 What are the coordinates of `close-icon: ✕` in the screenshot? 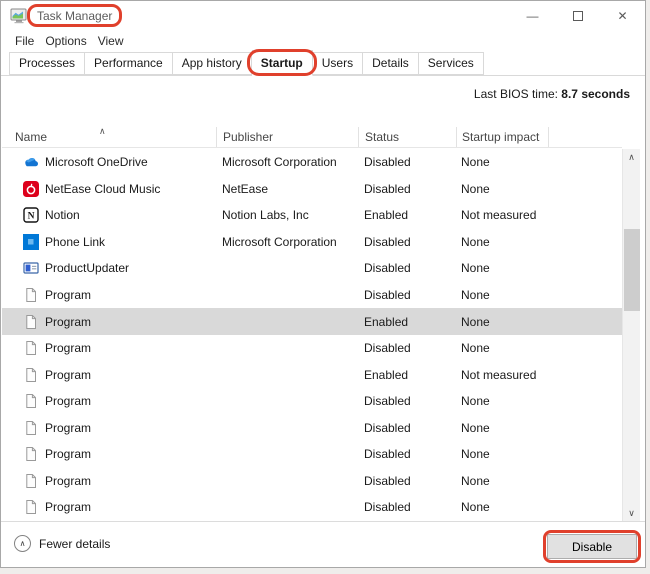 It's located at (622, 16).